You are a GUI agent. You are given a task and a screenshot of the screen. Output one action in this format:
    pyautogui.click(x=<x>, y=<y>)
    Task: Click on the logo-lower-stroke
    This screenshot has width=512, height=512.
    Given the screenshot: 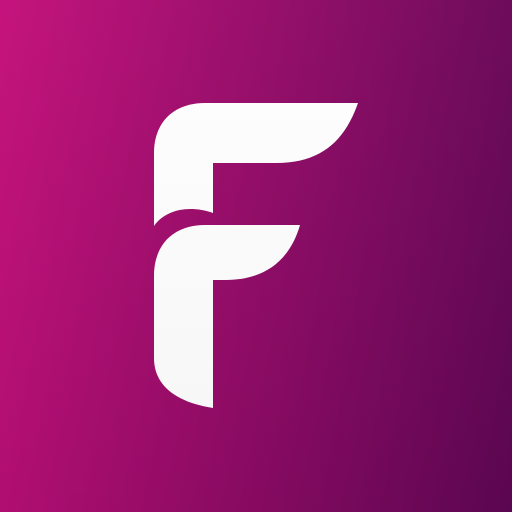 What is the action you would take?
    pyautogui.click(x=227, y=316)
    